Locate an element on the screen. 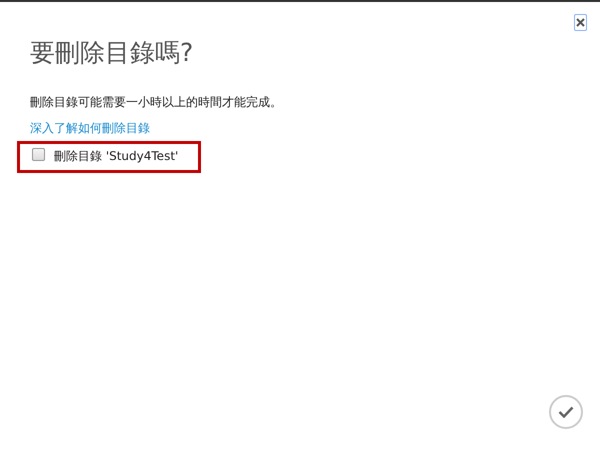 Image resolution: width=600 pixels, height=451 pixels. message-text: 刪除目錄可能需要一小時以上的時間才能完成。 is located at coordinates (156, 102).